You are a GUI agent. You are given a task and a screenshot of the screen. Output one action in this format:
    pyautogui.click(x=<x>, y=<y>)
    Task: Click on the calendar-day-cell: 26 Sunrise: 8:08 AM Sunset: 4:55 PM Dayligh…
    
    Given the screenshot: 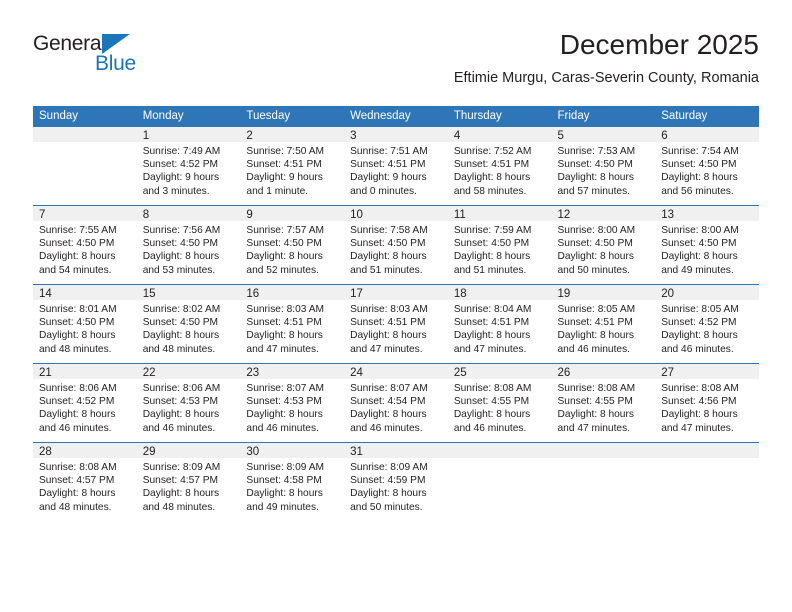 What is the action you would take?
    pyautogui.click(x=603, y=403)
    